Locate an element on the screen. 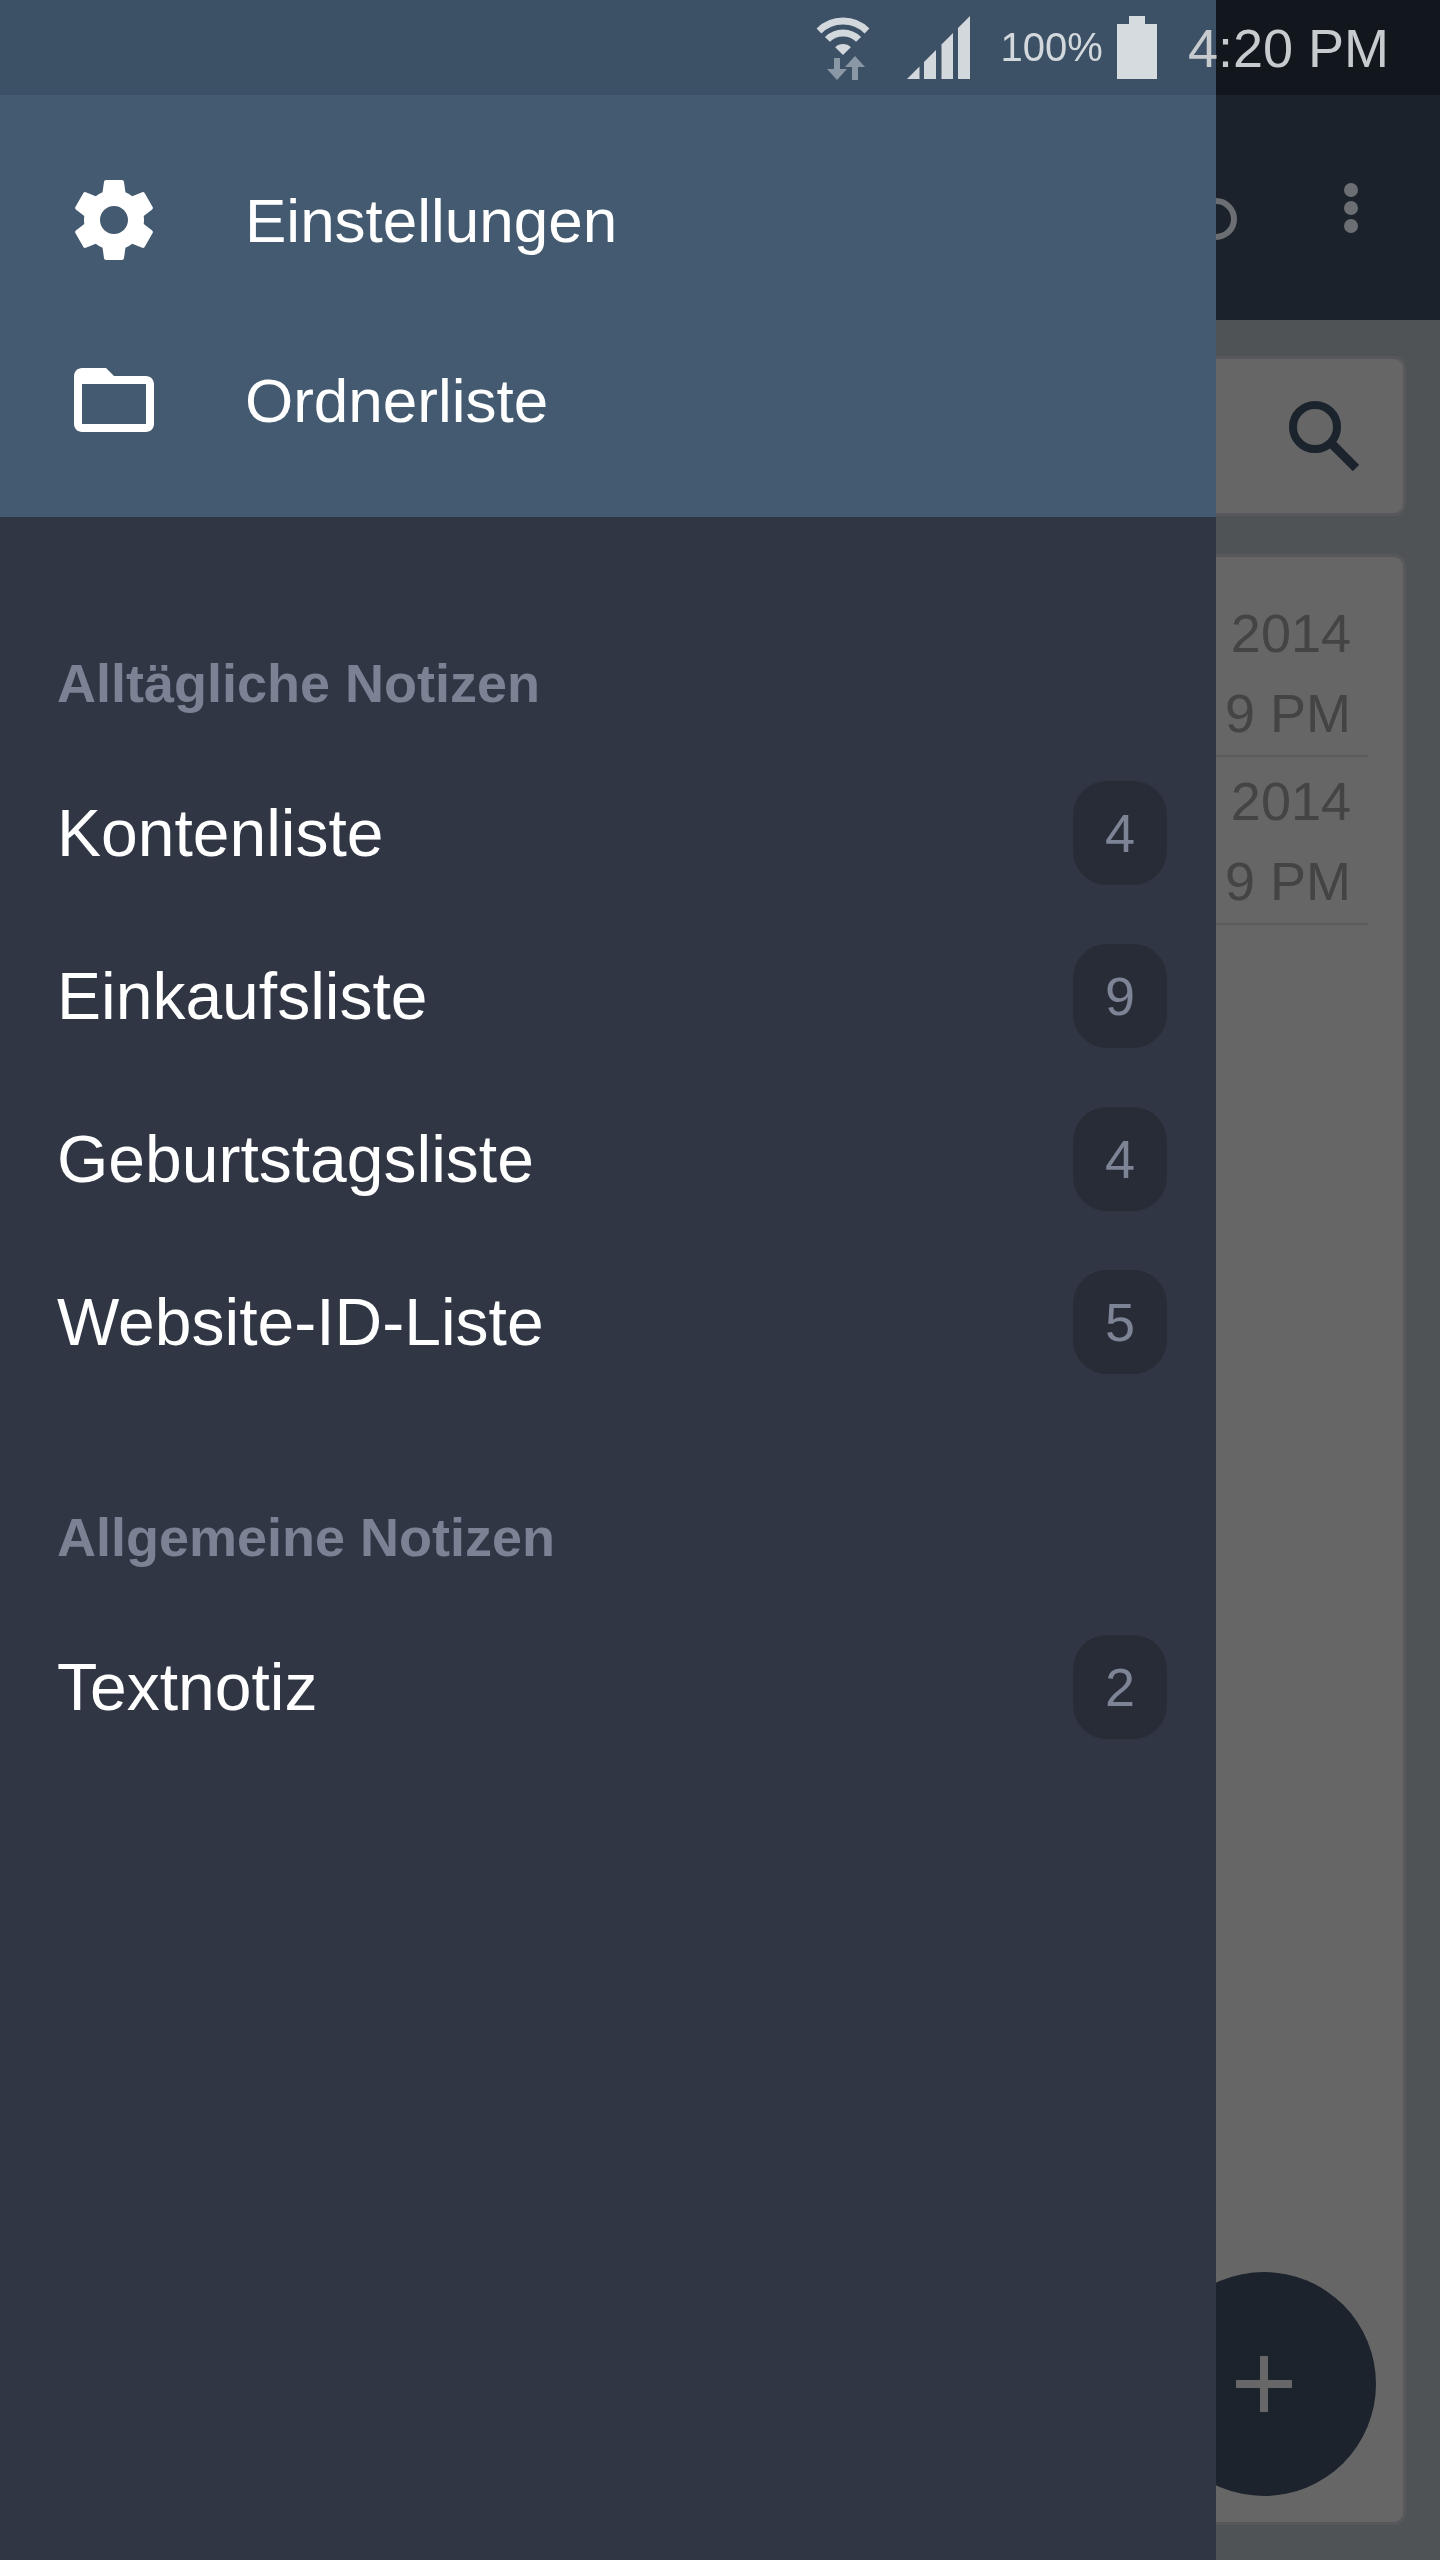 The image size is (1440, 2560). battery-percent: 100% is located at coordinates (1051, 47).